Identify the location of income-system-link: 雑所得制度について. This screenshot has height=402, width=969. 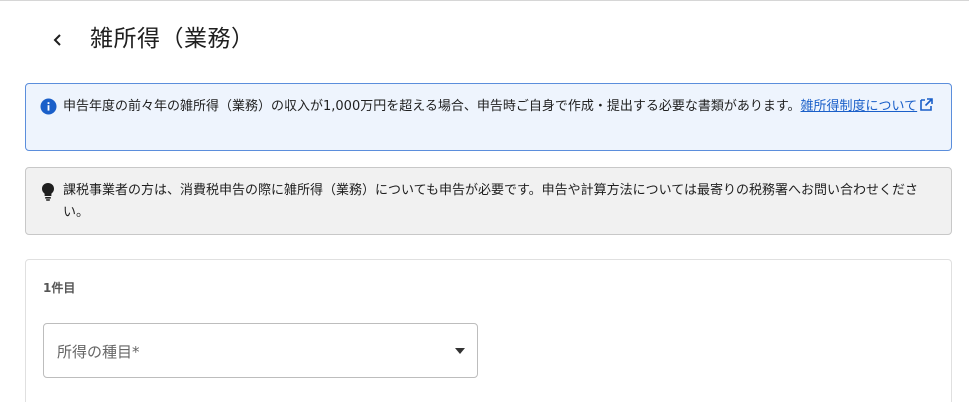
(867, 106).